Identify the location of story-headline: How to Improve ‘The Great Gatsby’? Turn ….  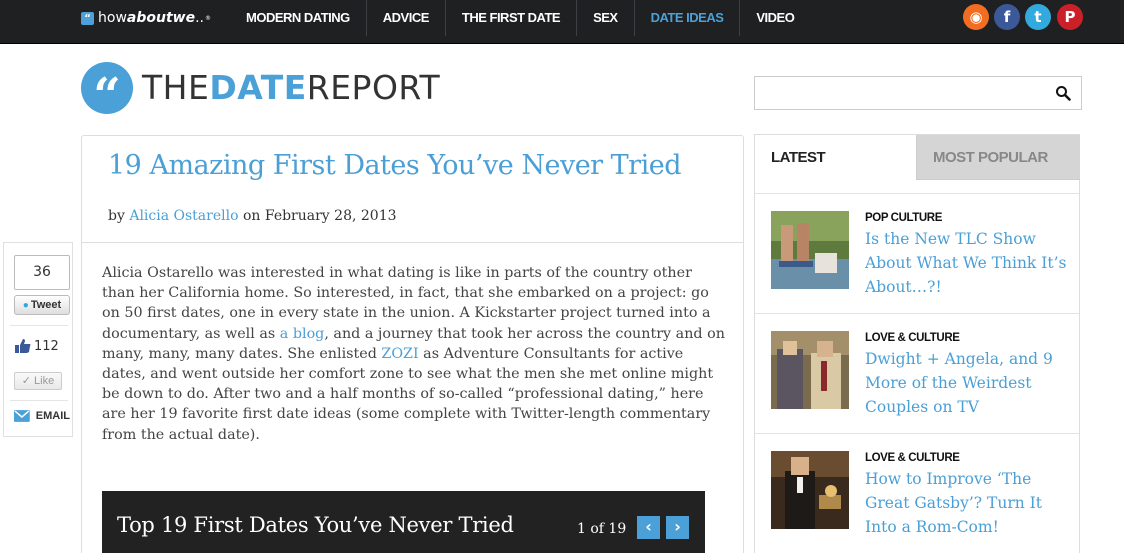
(967, 503).